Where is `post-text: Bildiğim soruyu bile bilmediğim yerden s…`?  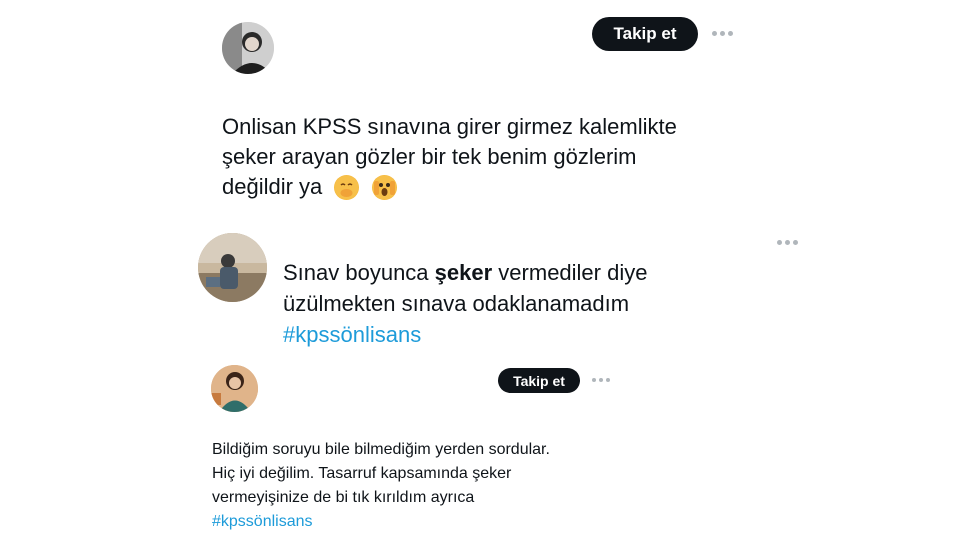 post-text: Bildiğim soruyu bile bilmediğim yerden s… is located at coordinates (381, 486).